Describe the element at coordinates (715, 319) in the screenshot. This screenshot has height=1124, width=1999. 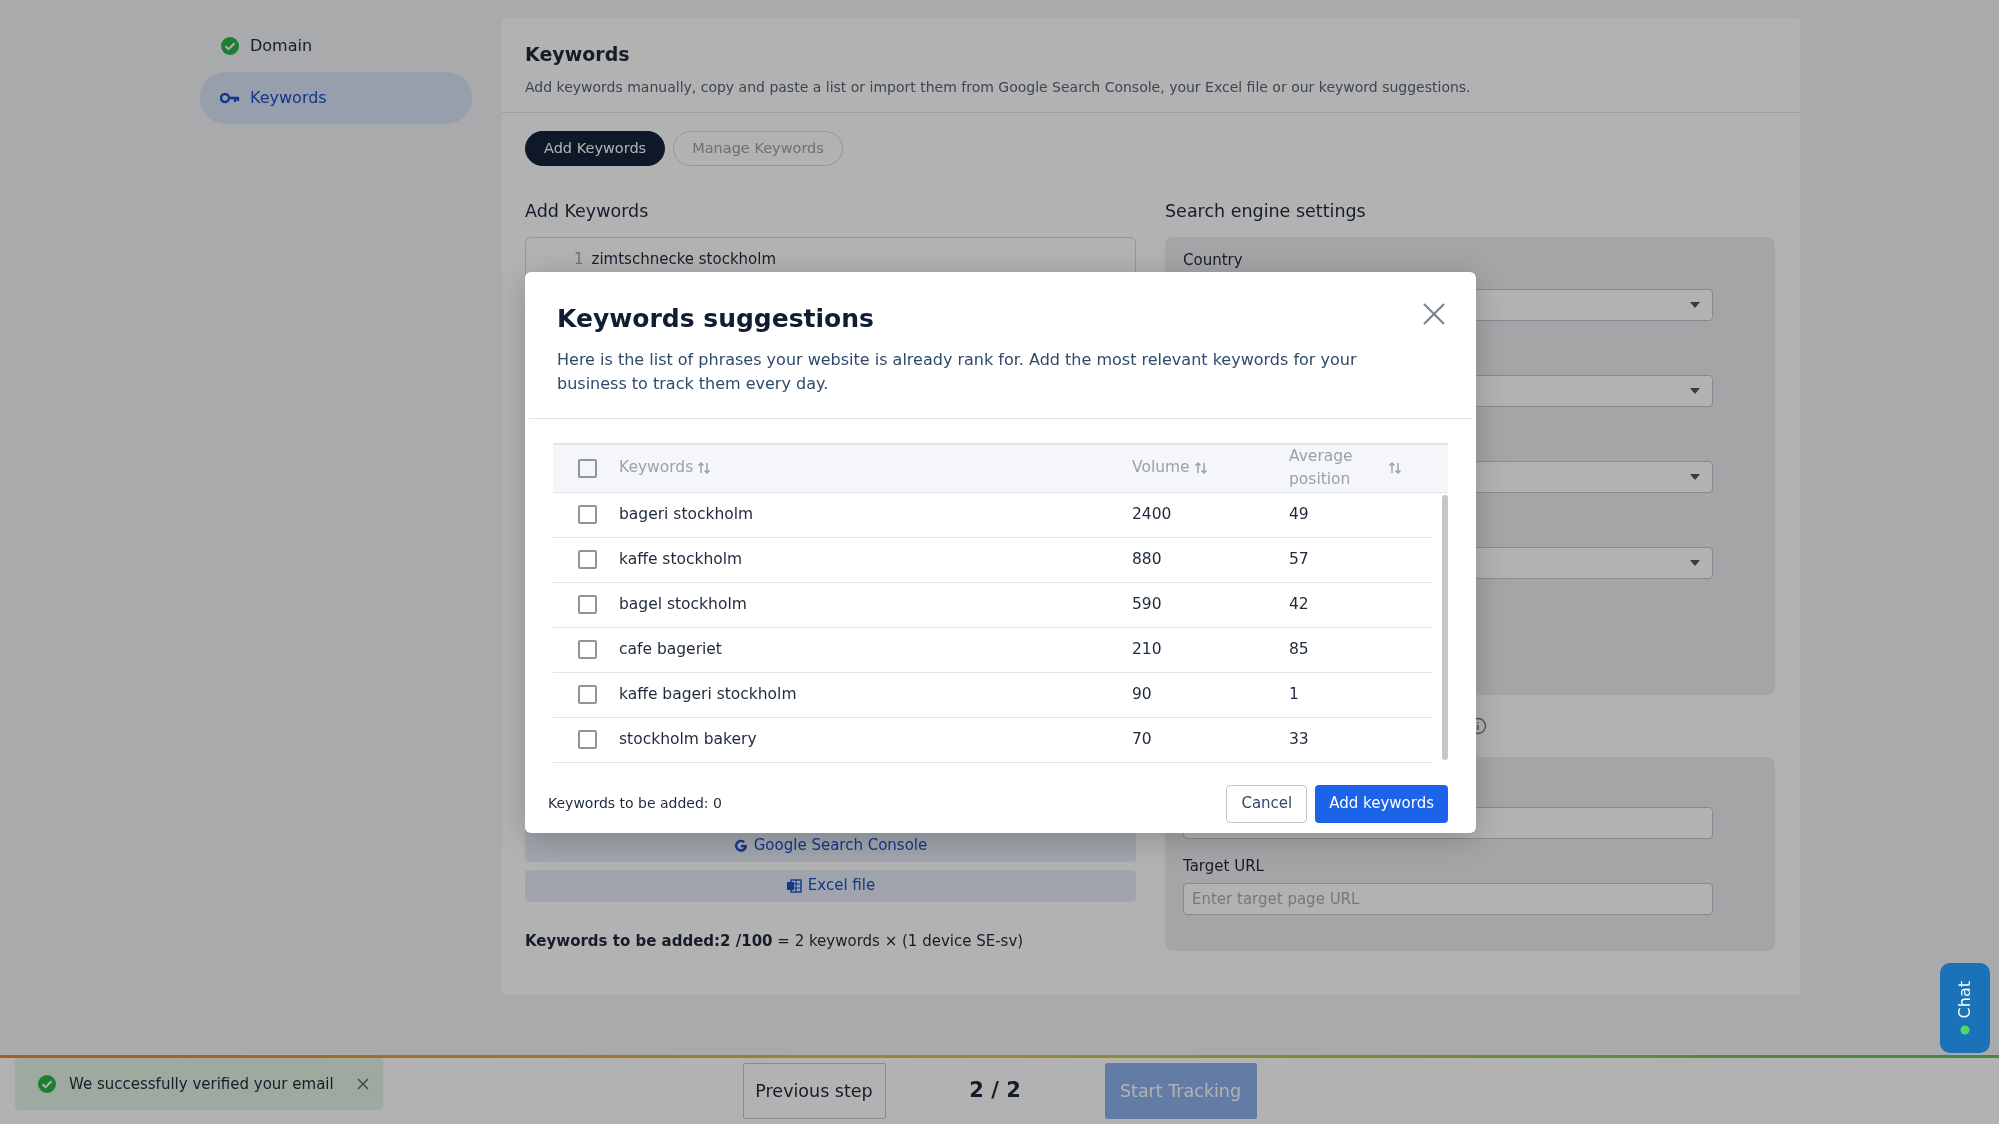
I see `modal-title: Keywords suggestions` at that location.